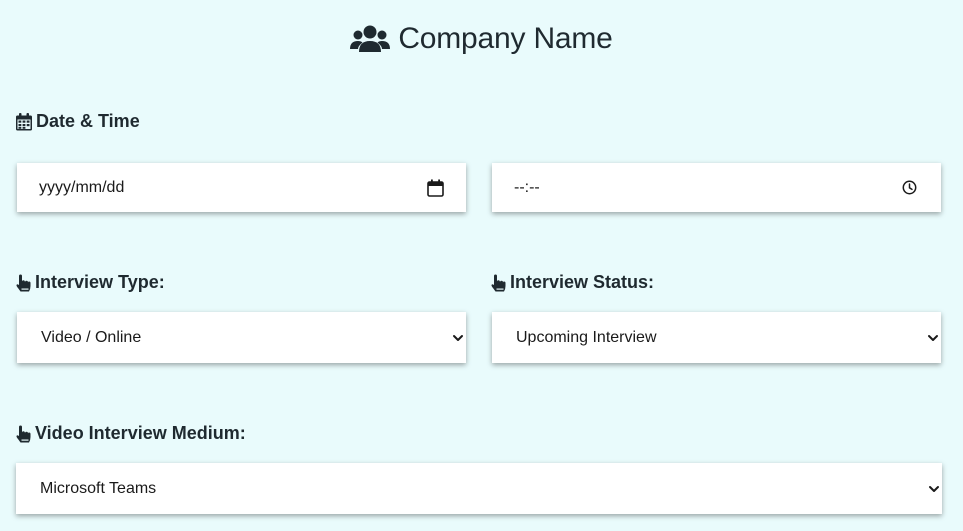 This screenshot has height=531, width=963. I want to click on calendar-icon, so click(24, 121).